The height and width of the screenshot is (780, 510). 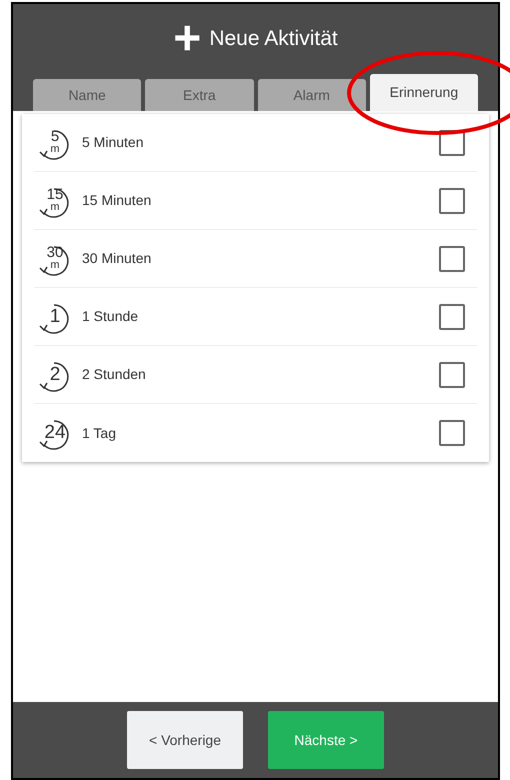 I want to click on tab: Erinnerung, so click(x=424, y=92).